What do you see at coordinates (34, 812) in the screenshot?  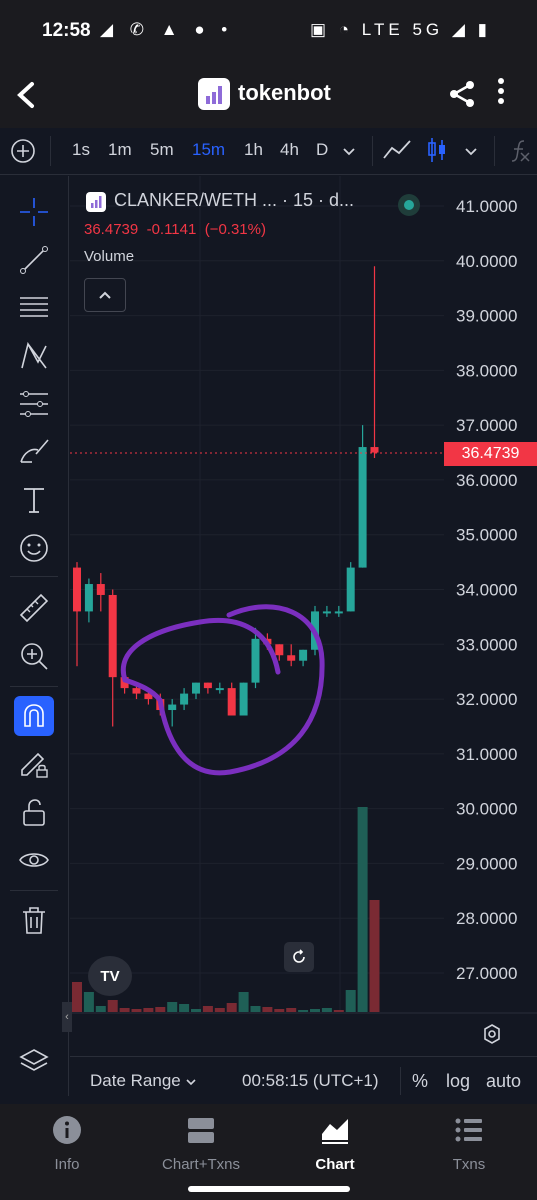 I see `lock-all-tool` at bounding box center [34, 812].